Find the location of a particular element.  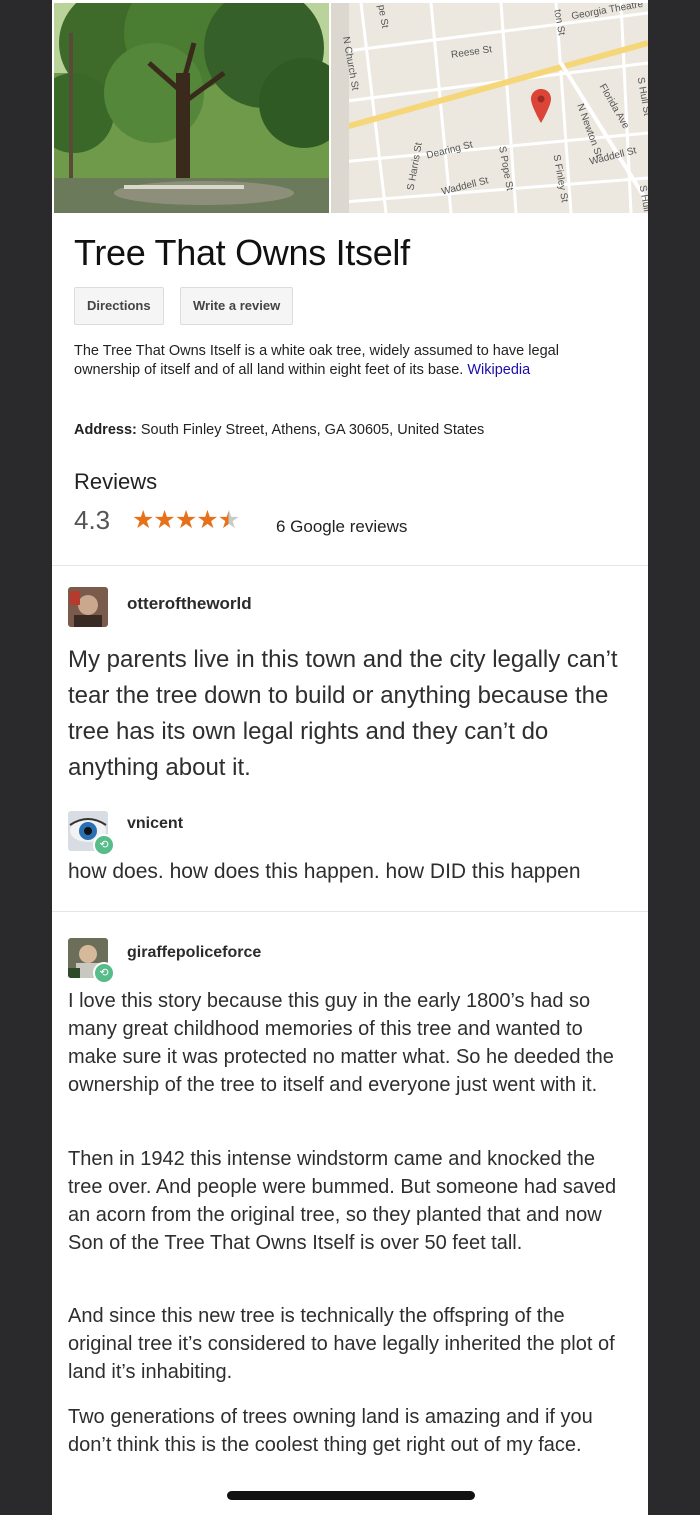

address-label: Address: is located at coordinates (105, 430).